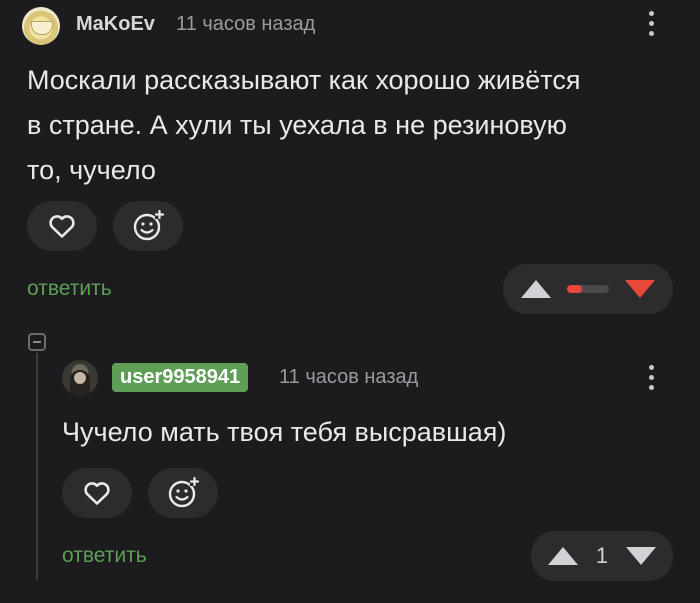  What do you see at coordinates (37, 466) in the screenshot?
I see `thread-line` at bounding box center [37, 466].